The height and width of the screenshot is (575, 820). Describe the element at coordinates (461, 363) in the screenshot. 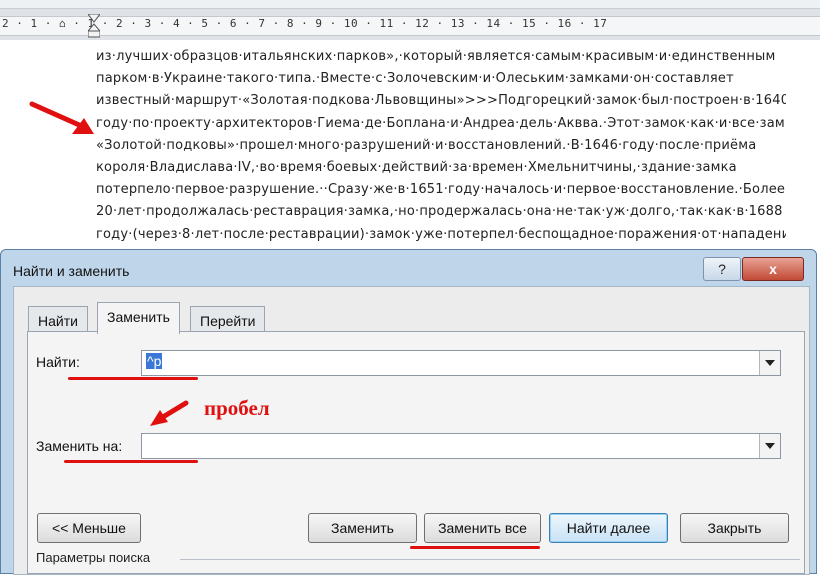

I see `find-field: ^p` at that location.